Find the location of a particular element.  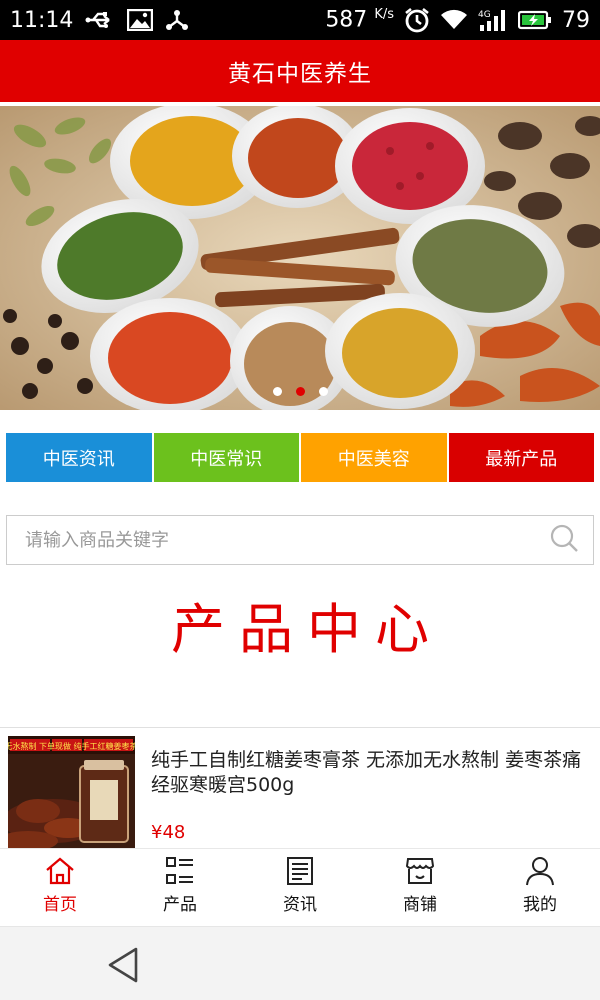

nav-label-products: 产品 is located at coordinates (180, 905).